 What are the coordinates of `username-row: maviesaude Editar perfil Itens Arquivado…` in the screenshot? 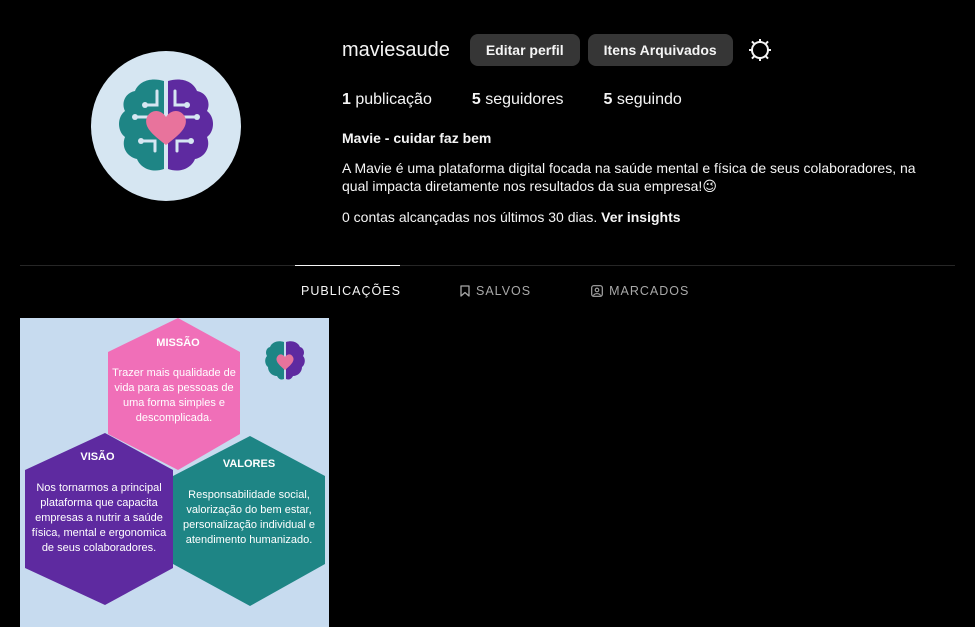 It's located at (557, 50).